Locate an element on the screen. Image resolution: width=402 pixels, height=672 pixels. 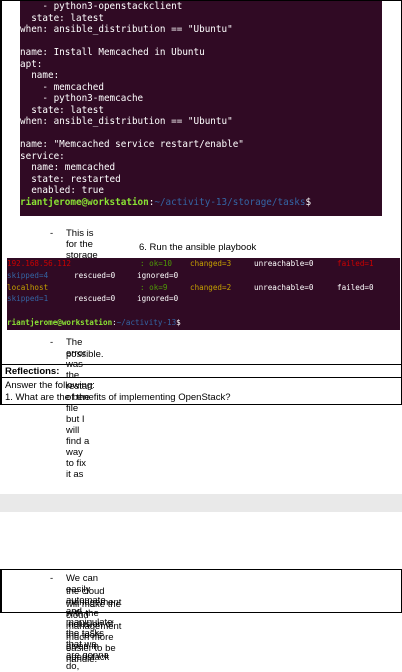
terminal-line: - python3-memcache is located at coordinates (201, 99).